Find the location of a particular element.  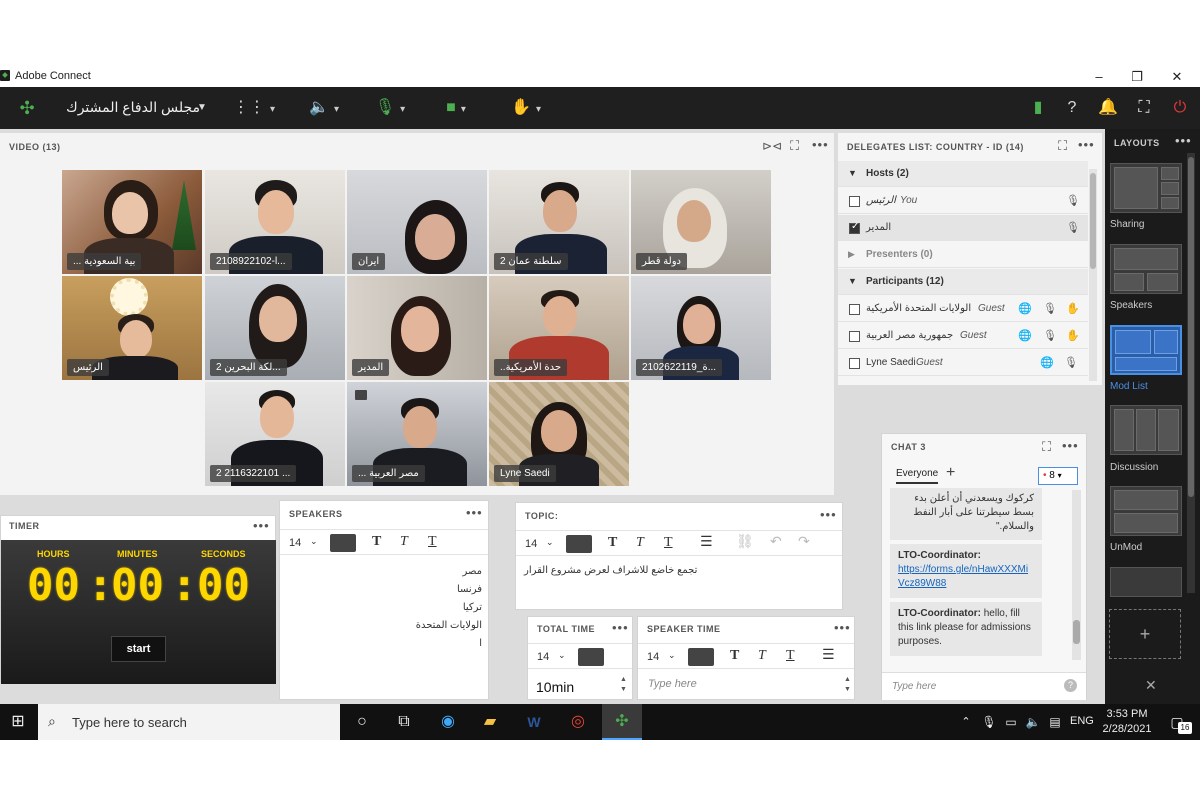

delegates-pod-menu-icon: ••• is located at coordinates (1086, 144).